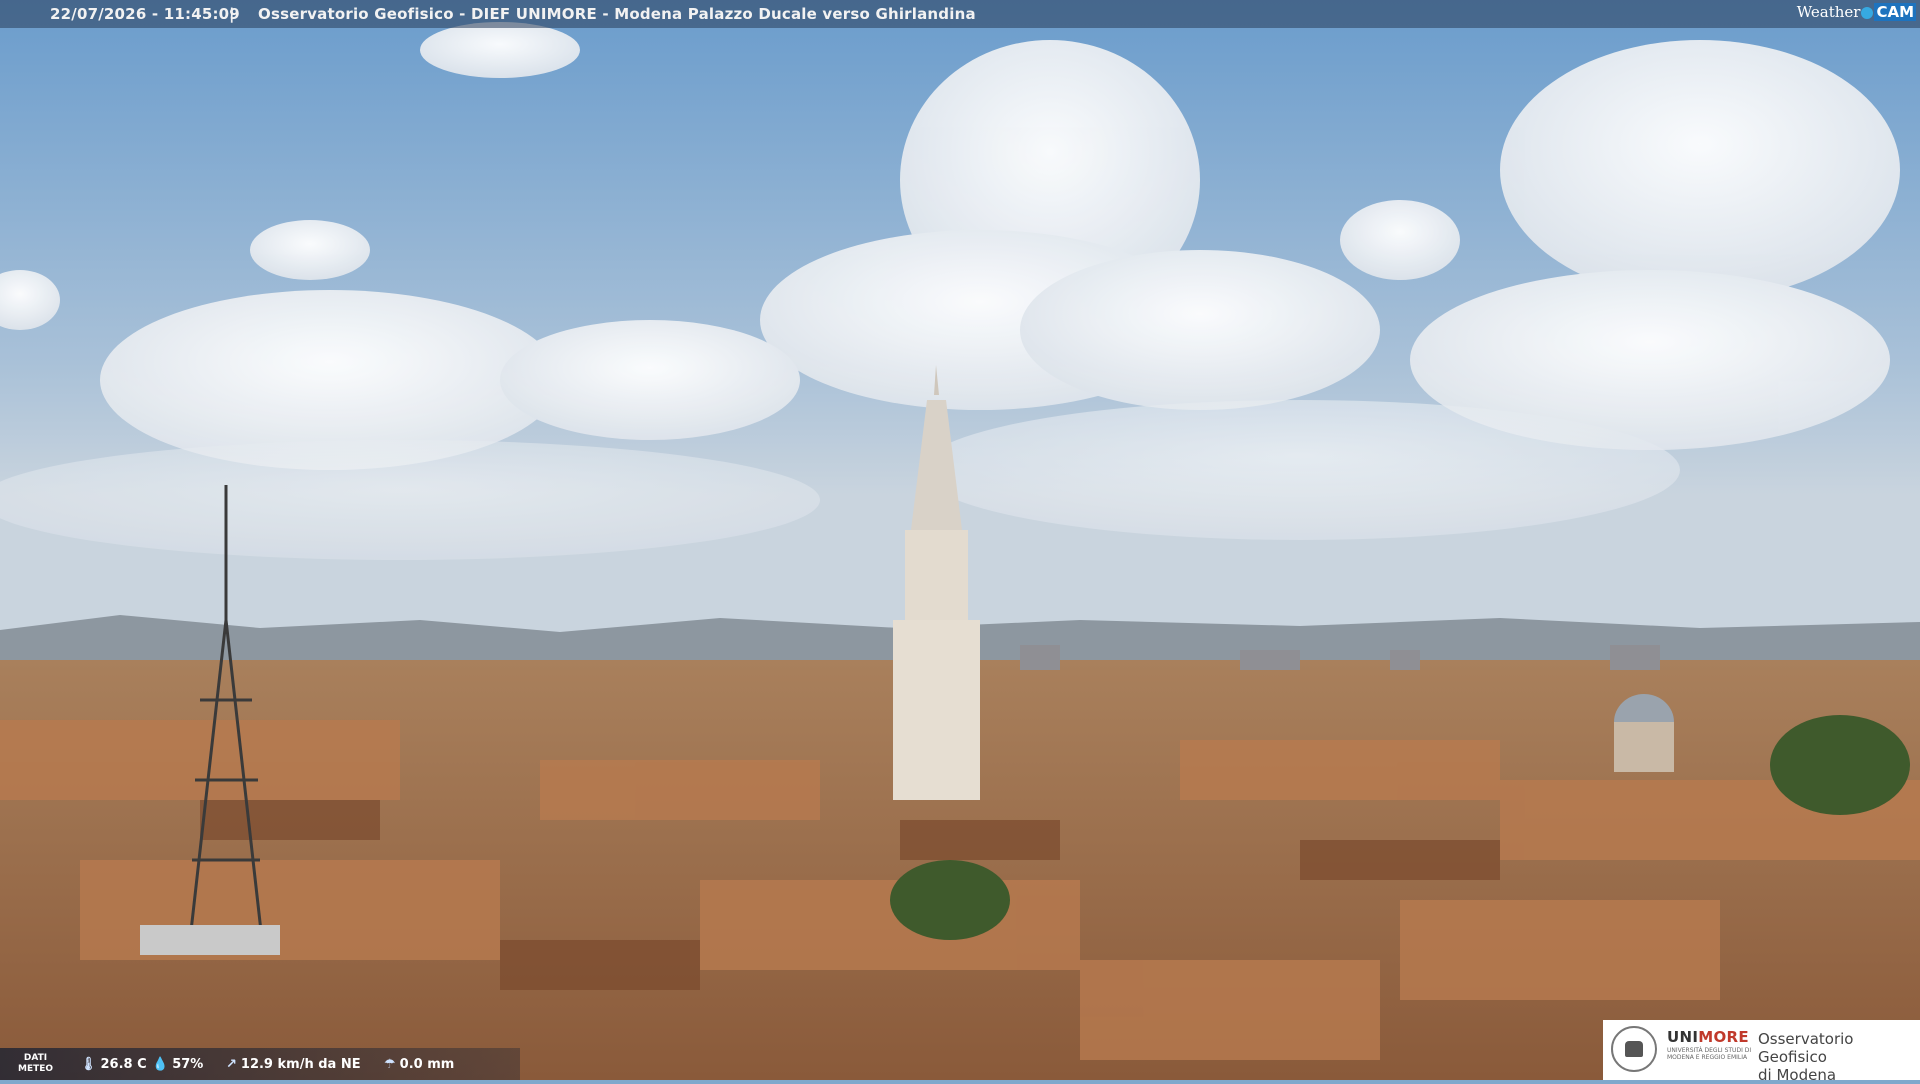 This screenshot has width=1920, height=1084. Describe the element at coordinates (1634, 1049) in the screenshot. I see `university-seal-icon` at that location.